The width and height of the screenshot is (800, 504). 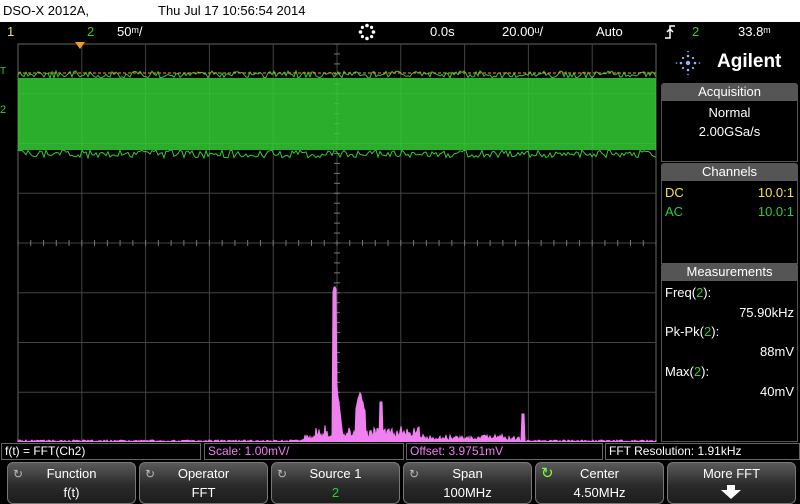 I want to click on brand-area: Agilent, so click(x=729, y=62).